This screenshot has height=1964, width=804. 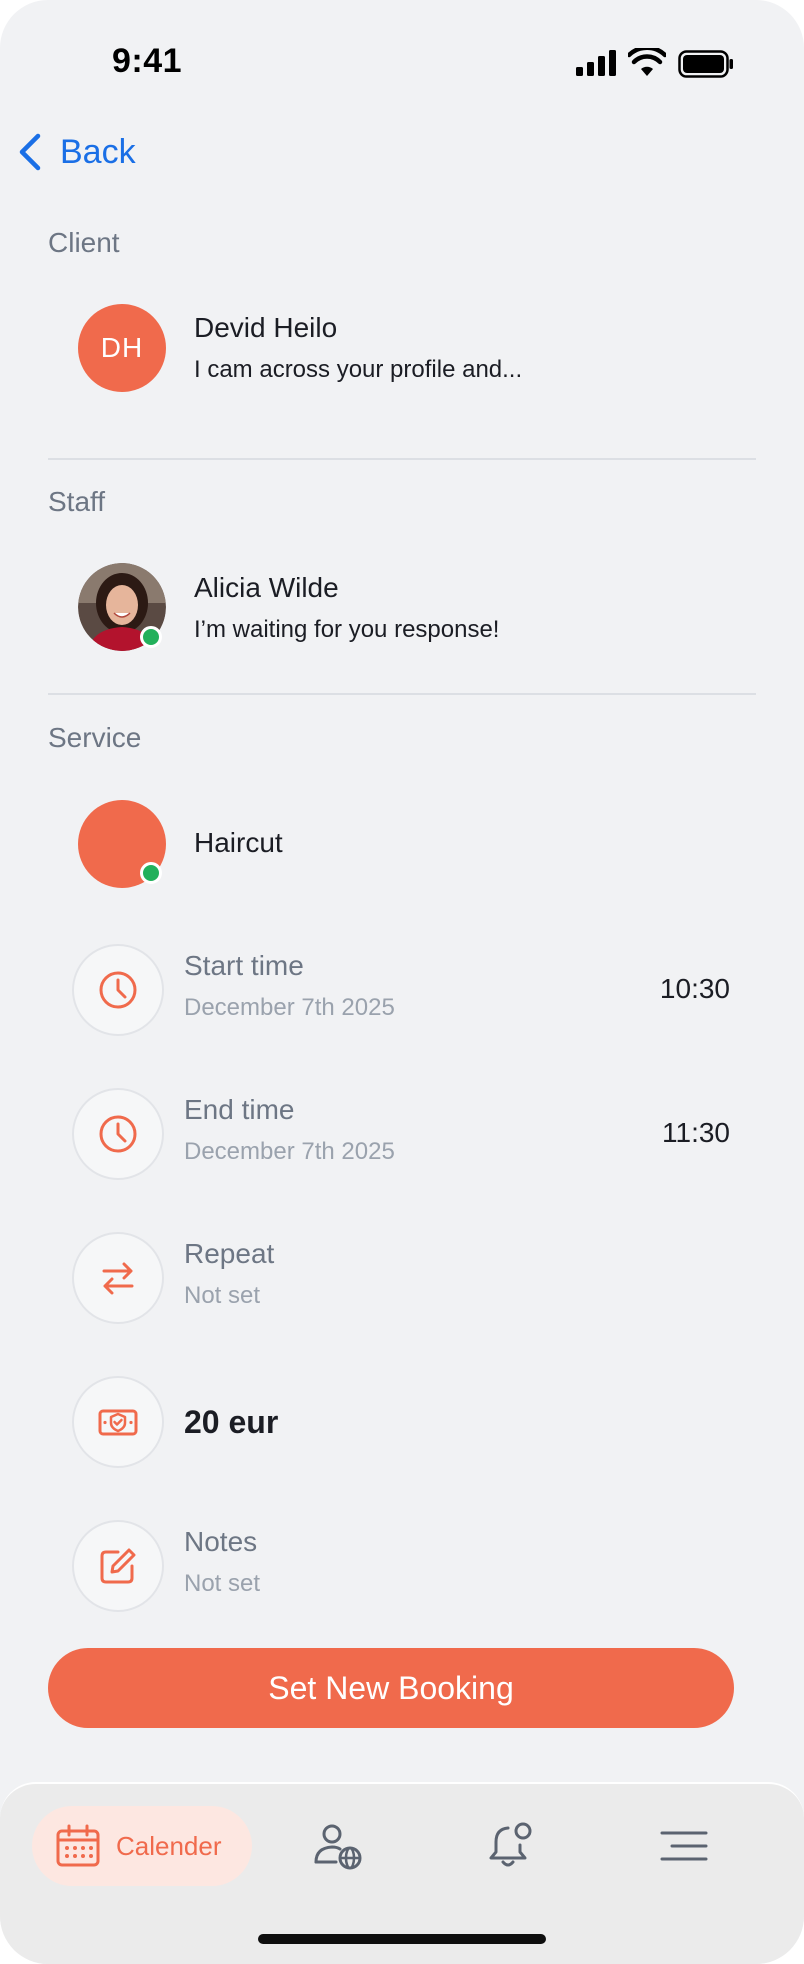 What do you see at coordinates (221, 1541) in the screenshot?
I see `notes-title: Notes` at bounding box center [221, 1541].